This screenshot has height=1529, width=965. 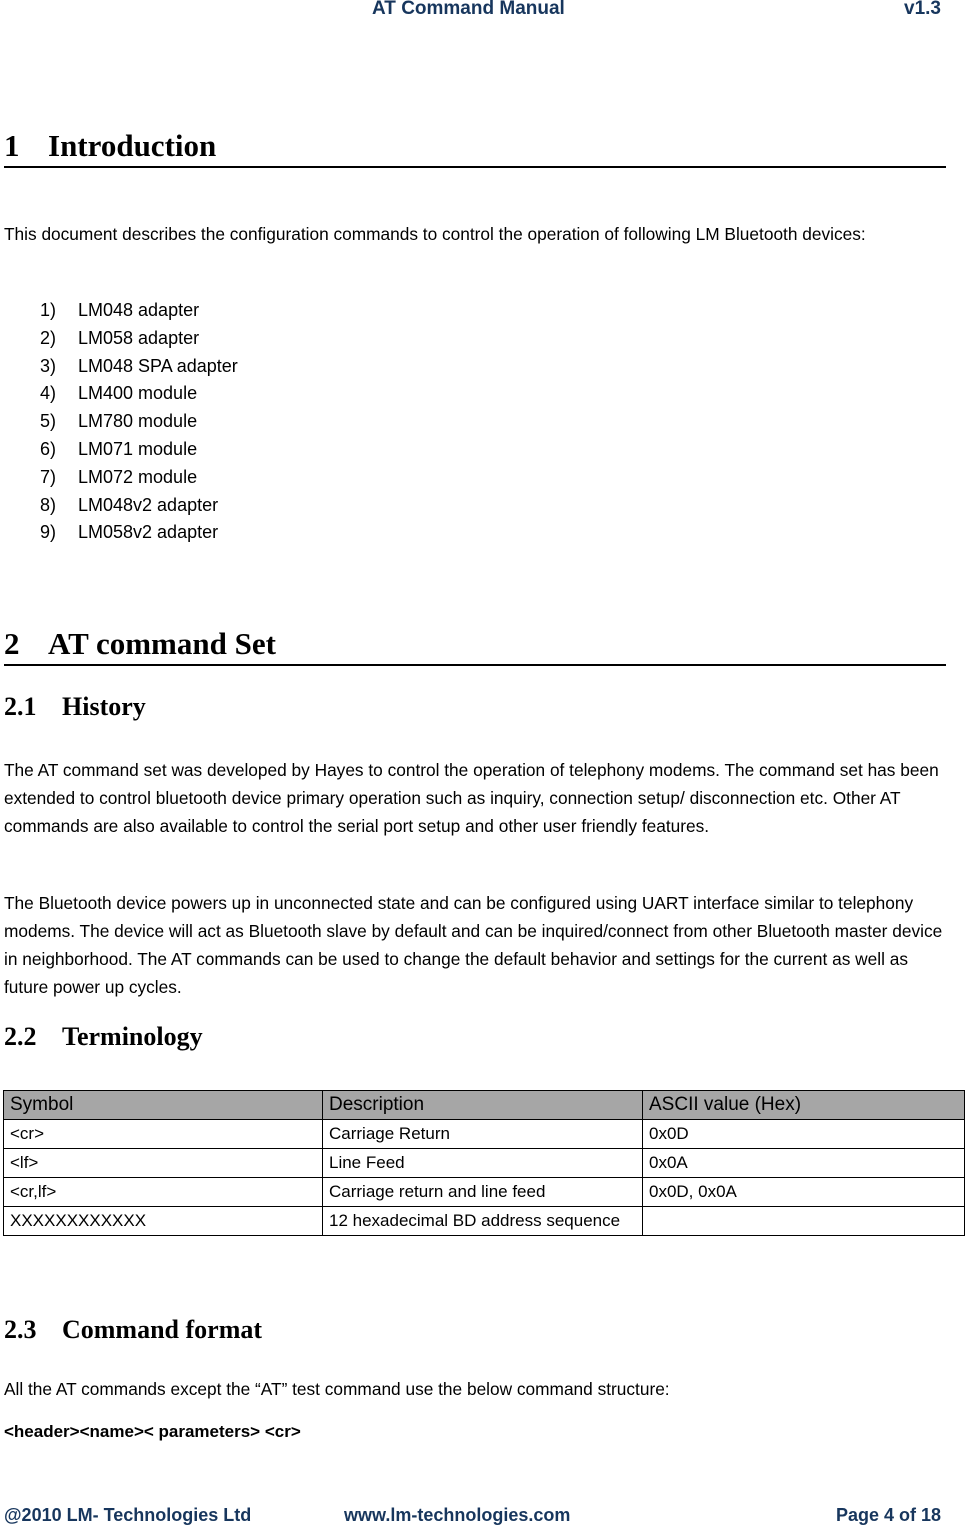 I want to click on table-header-row: Symbol Description ASCII value (Hex), so click(x=484, y=1105).